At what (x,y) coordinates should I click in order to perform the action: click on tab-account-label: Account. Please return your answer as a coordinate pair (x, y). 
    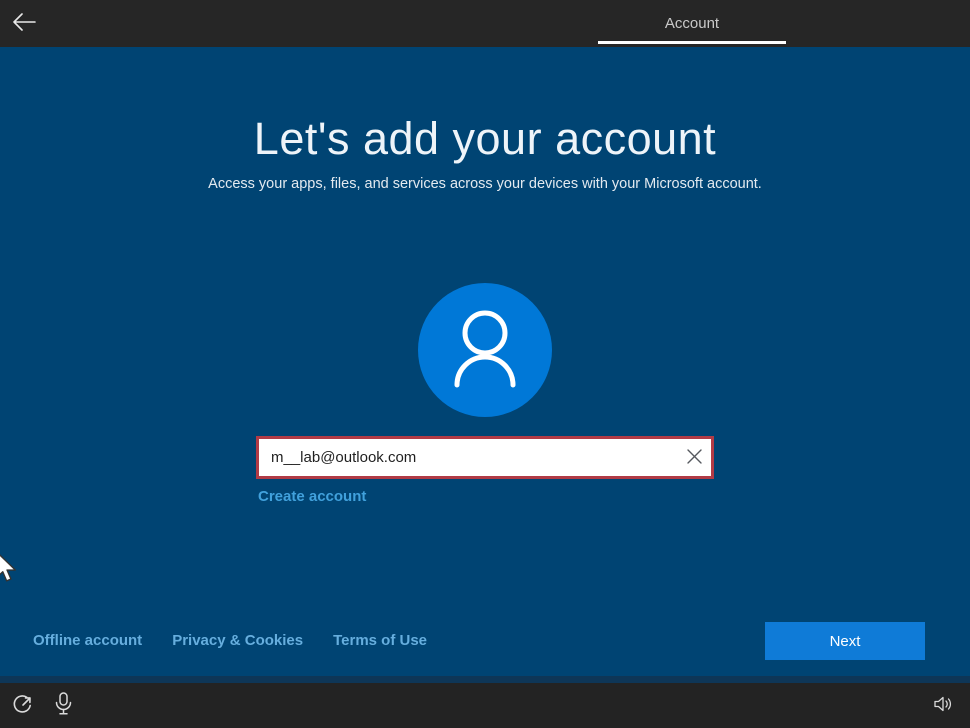
    Looking at the image, I should click on (692, 23).